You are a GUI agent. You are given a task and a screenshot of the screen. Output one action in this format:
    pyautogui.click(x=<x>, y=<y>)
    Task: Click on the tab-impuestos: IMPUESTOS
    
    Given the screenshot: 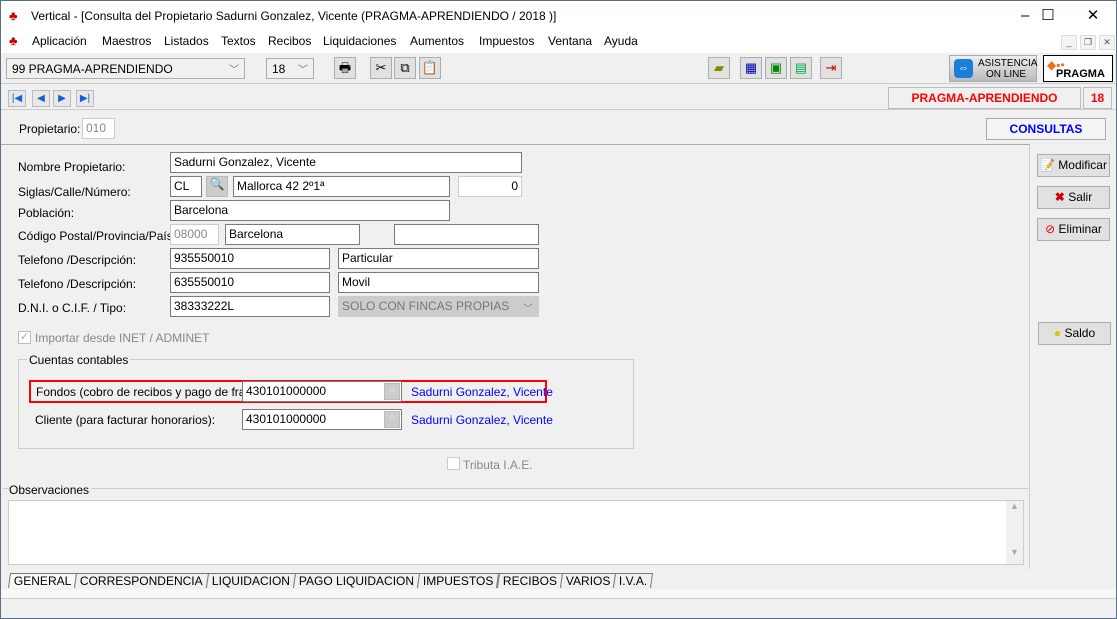 What is the action you would take?
    pyautogui.click(x=458, y=580)
    